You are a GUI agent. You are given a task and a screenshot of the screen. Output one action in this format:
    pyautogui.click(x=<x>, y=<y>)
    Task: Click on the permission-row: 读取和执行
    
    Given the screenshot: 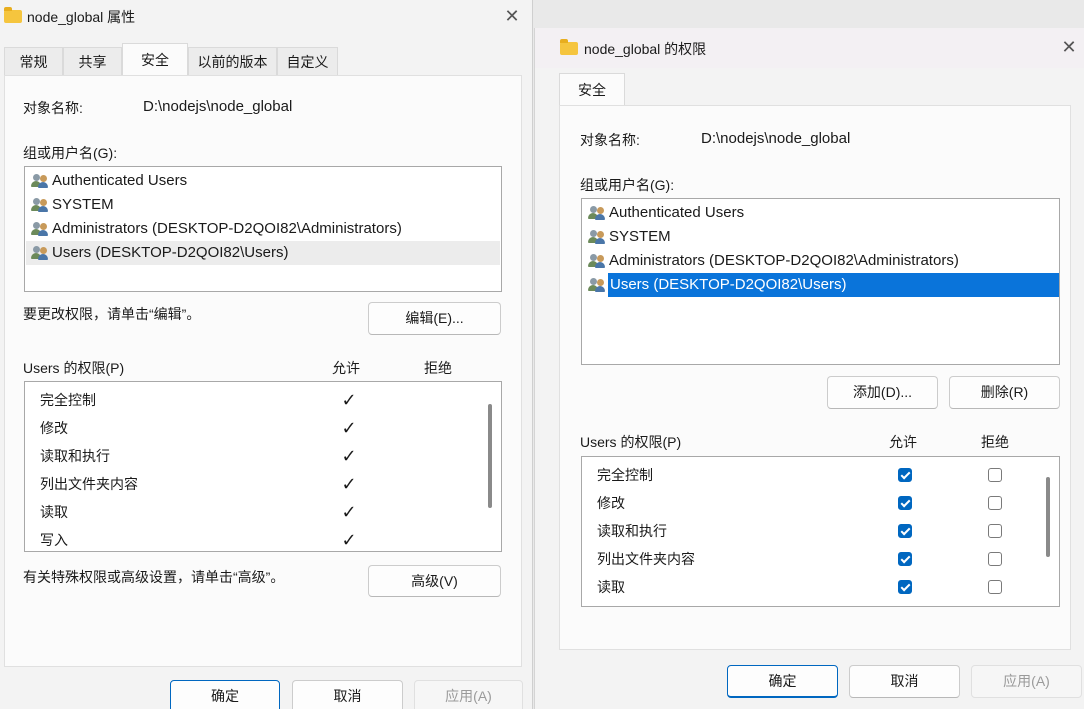 What is the action you would take?
    pyautogui.click(x=820, y=531)
    